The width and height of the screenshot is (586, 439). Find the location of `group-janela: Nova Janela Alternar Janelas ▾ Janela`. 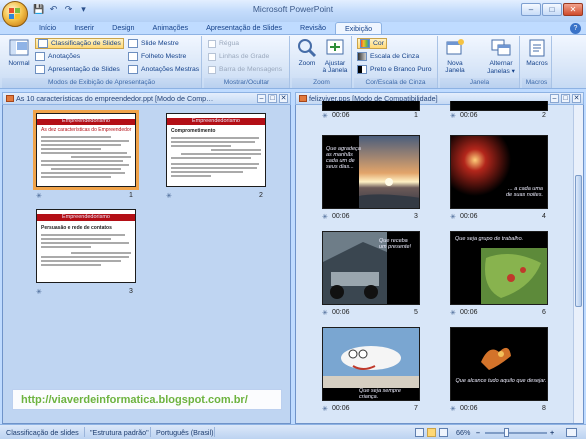

group-janela: Nova Janela Alternar Janelas ▾ Janela is located at coordinates (480, 62).